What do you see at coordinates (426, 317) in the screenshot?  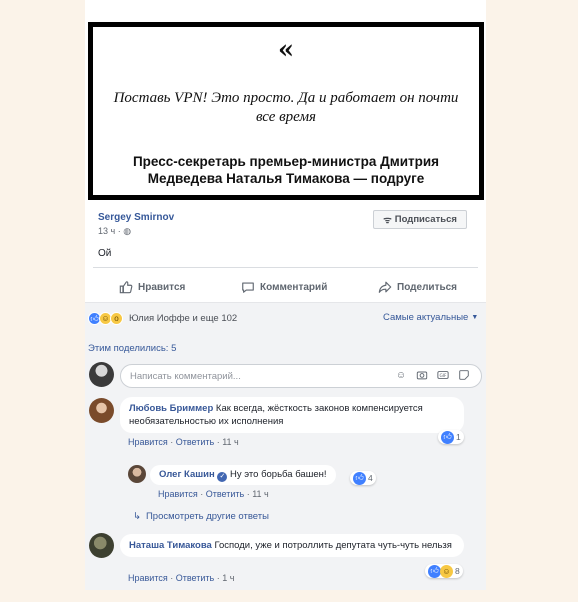 I see `sort-label: Самые актуальные` at bounding box center [426, 317].